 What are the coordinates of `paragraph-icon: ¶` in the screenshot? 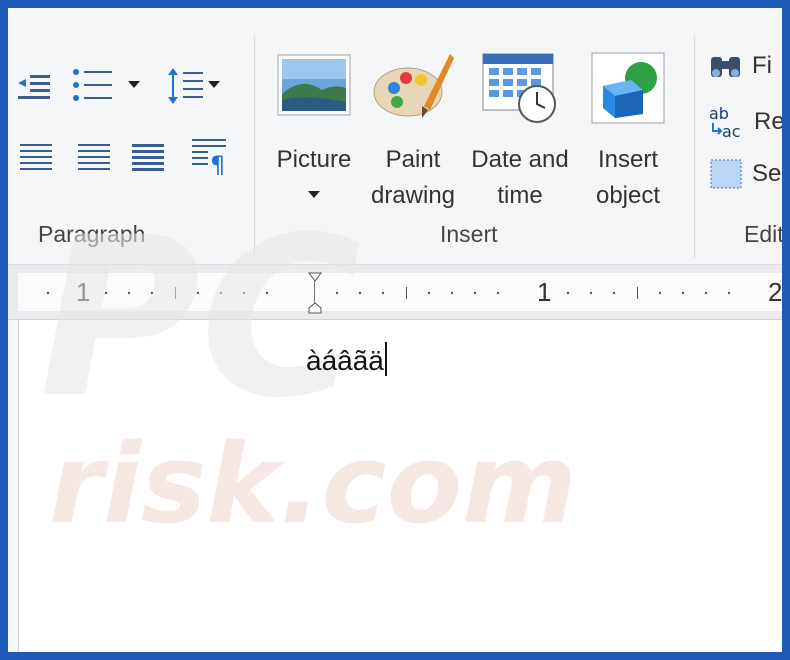 It's located at (210, 155).